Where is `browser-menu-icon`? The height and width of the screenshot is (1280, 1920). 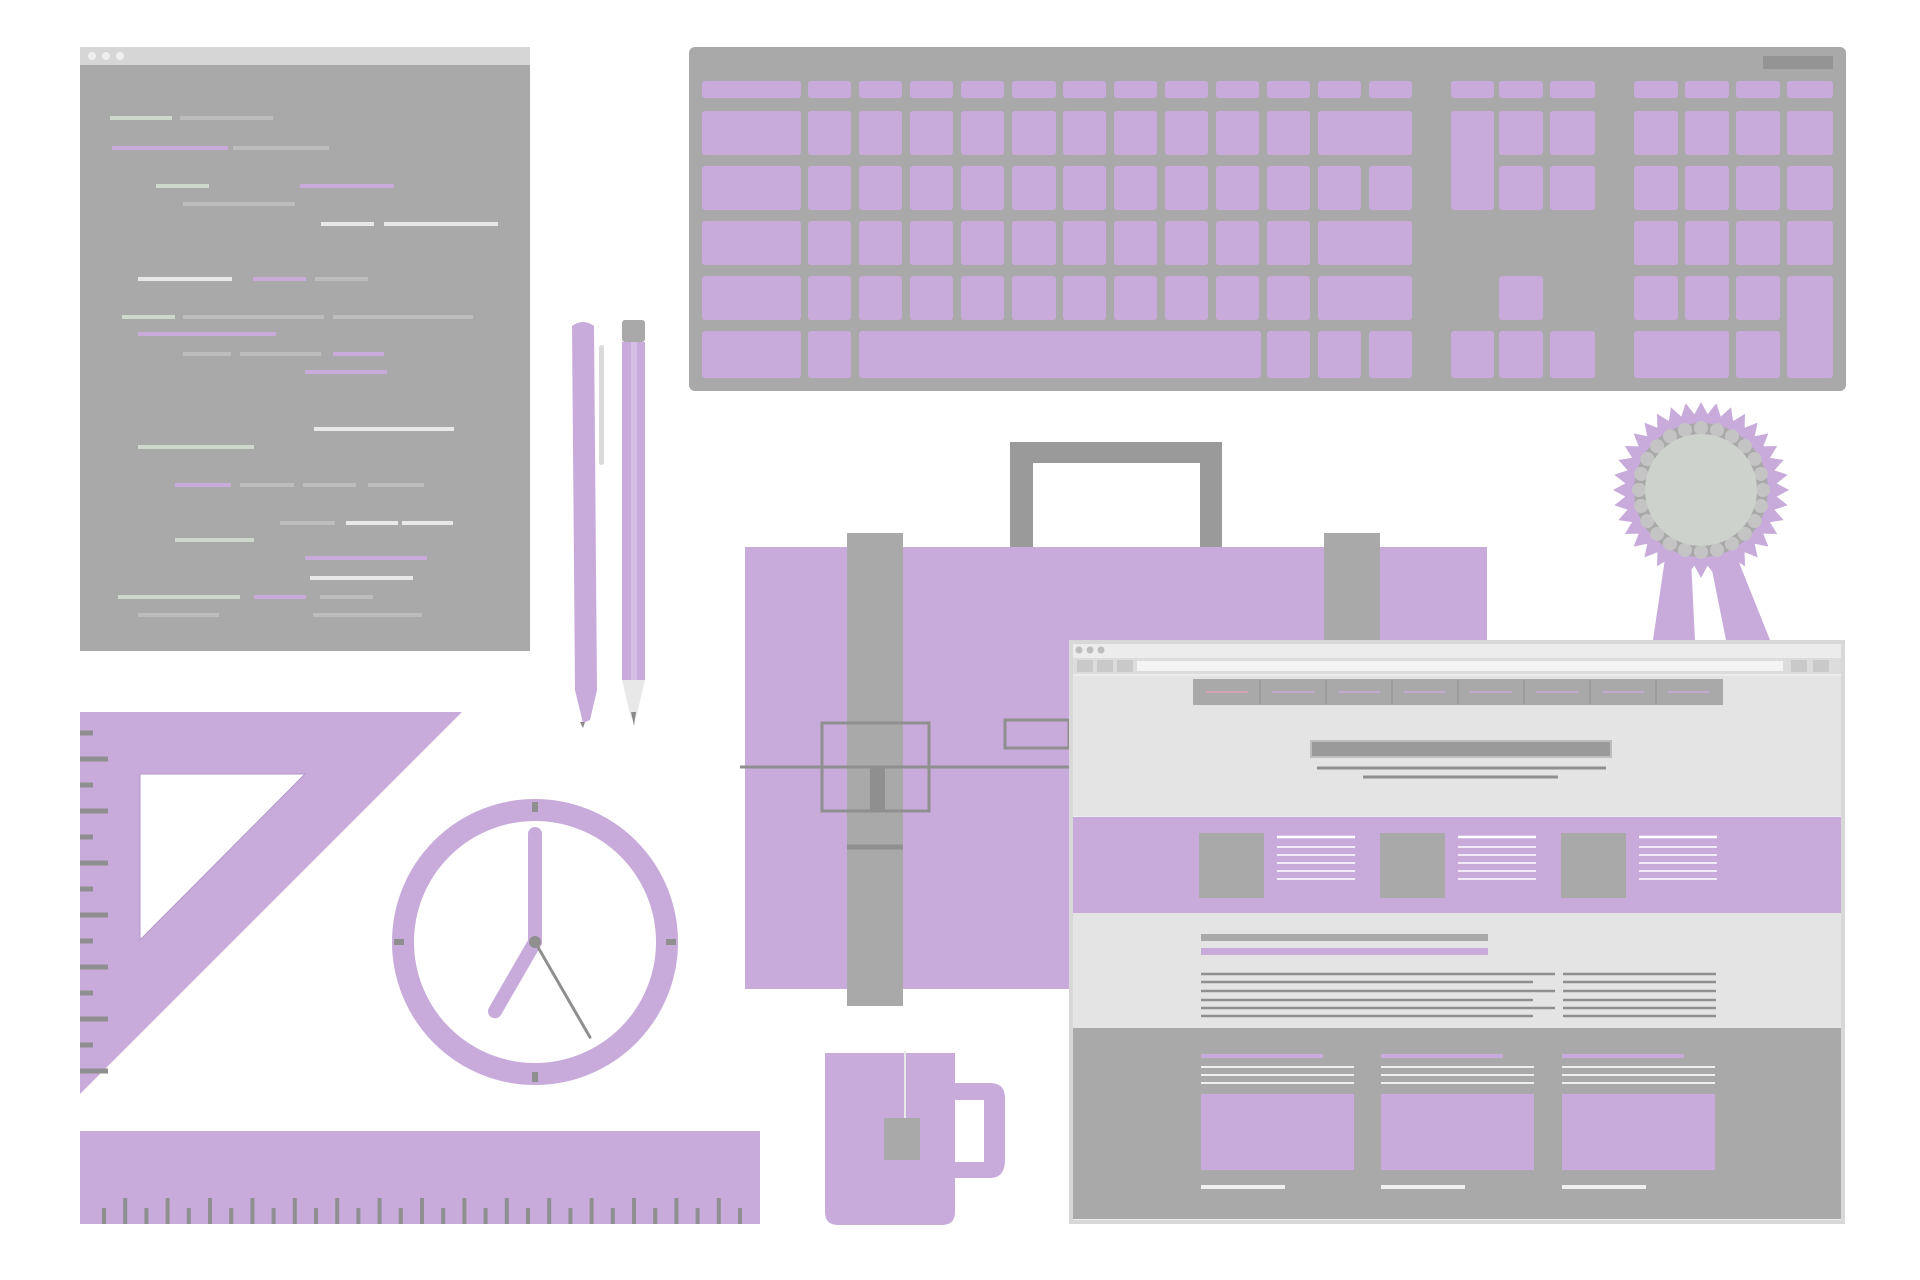
browser-menu-icon is located at coordinates (1799, 666).